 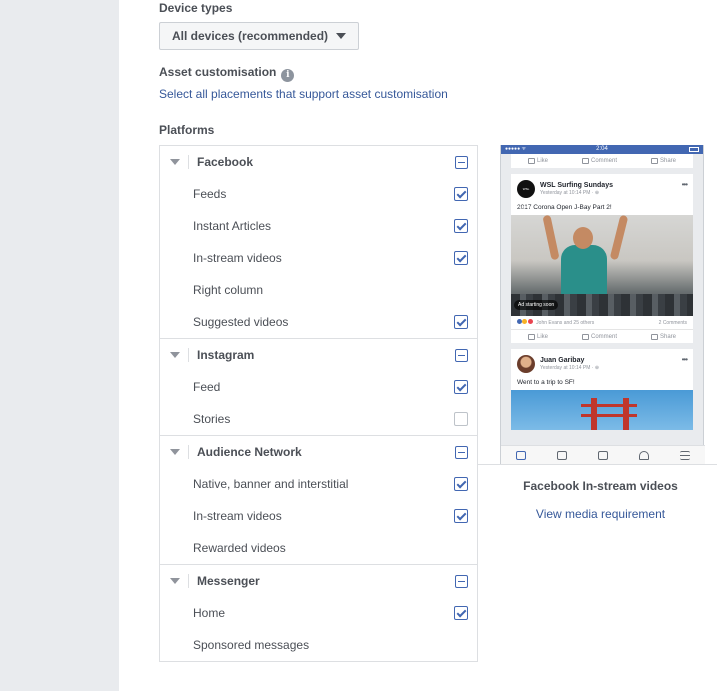 I want to click on view-media-requirement-link: View media requirement, so click(x=597, y=514).